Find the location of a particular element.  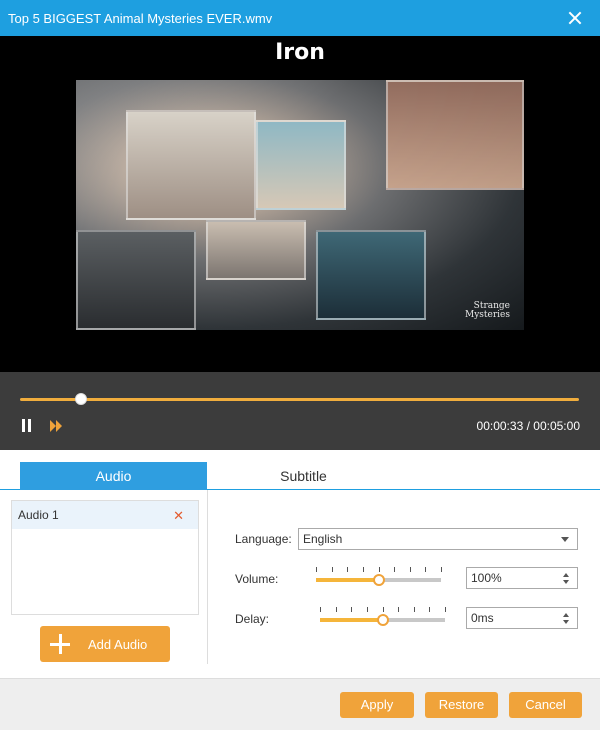

delay-spinbox: 0ms is located at coordinates (522, 618).